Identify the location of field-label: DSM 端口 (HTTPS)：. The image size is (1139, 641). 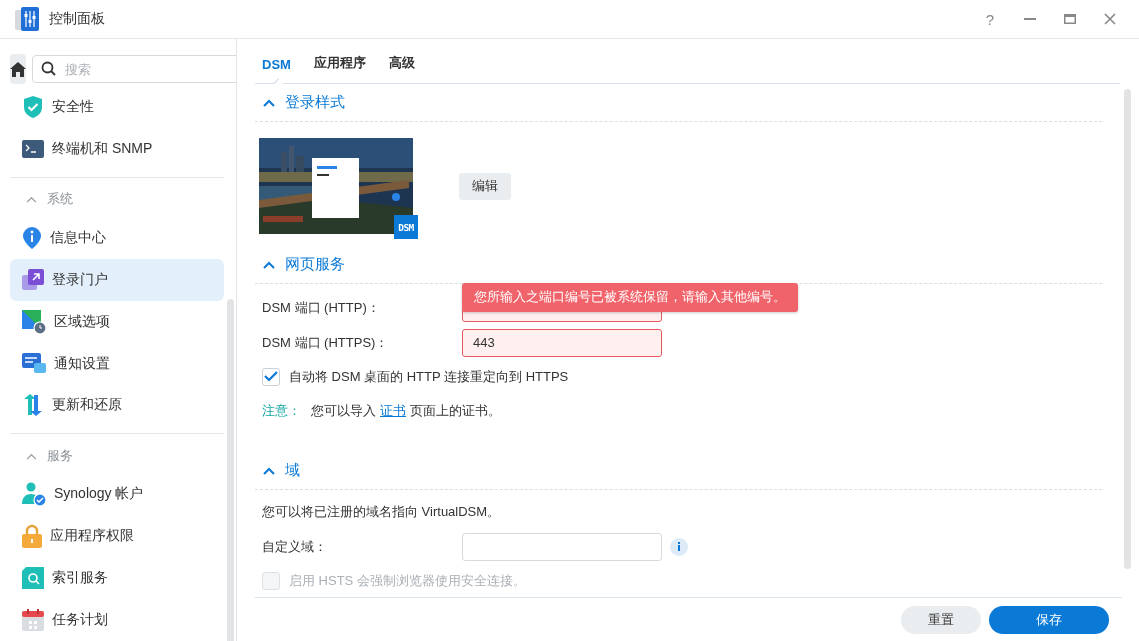
(326, 342).